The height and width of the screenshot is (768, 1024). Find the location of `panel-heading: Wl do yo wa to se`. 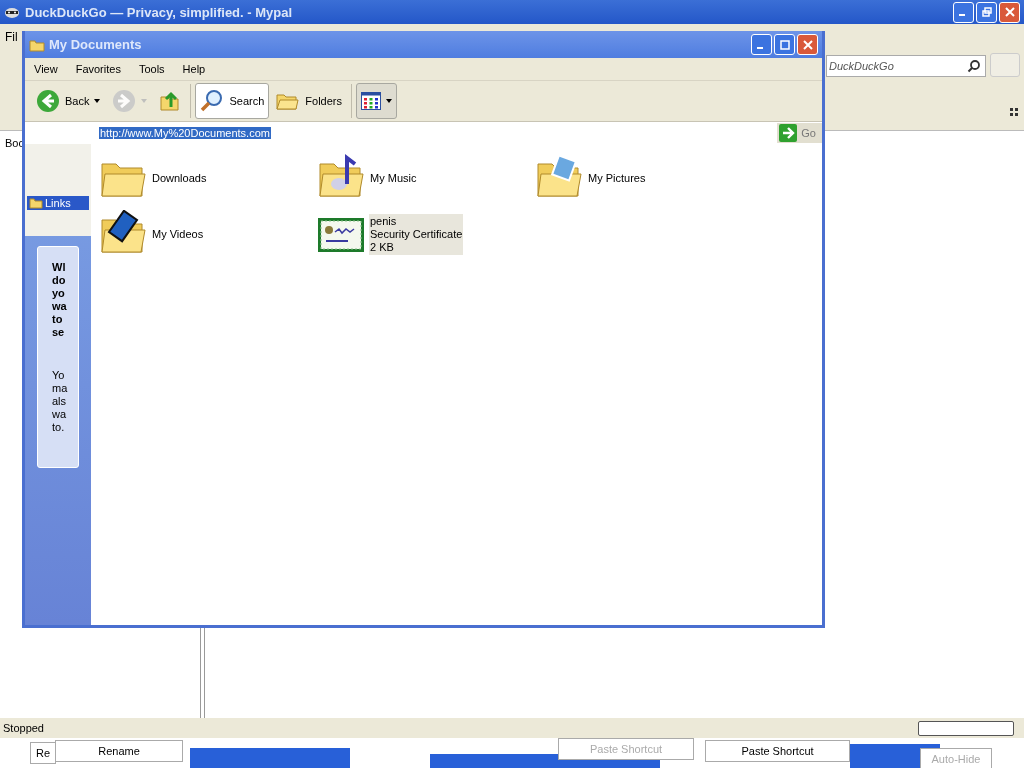

panel-heading: Wl do yo wa to se is located at coordinates (59, 300).